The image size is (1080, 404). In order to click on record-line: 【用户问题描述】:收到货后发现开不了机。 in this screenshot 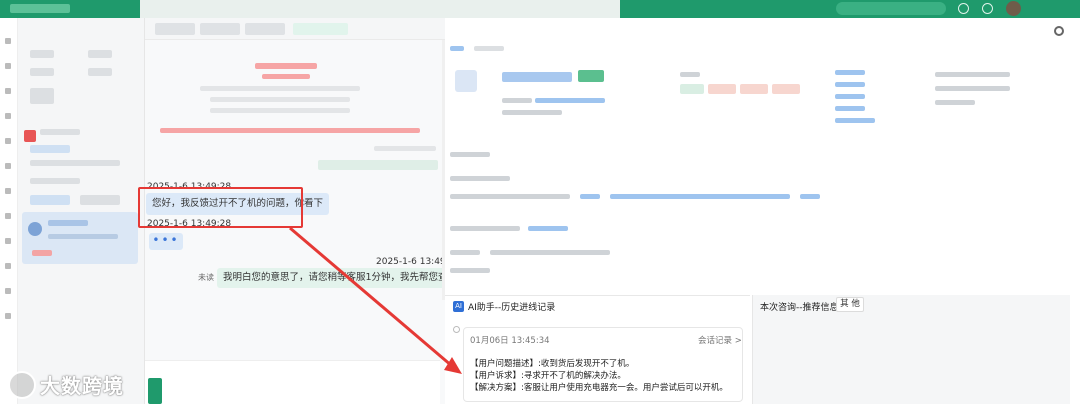, I will do `click(552, 364)`.